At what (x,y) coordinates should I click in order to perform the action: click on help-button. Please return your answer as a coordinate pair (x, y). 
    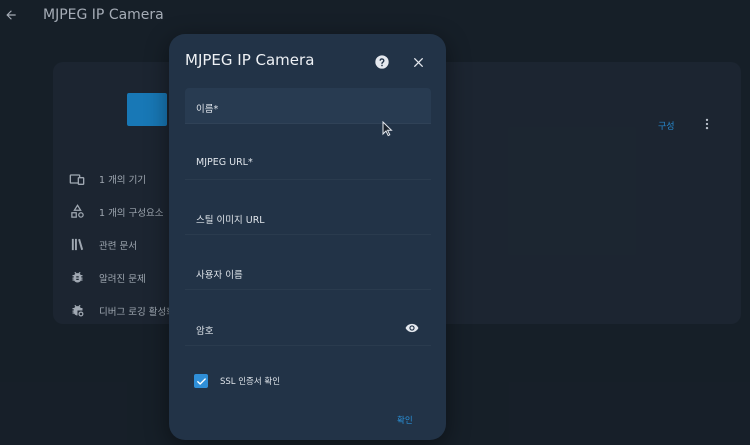
    Looking at the image, I should click on (382, 62).